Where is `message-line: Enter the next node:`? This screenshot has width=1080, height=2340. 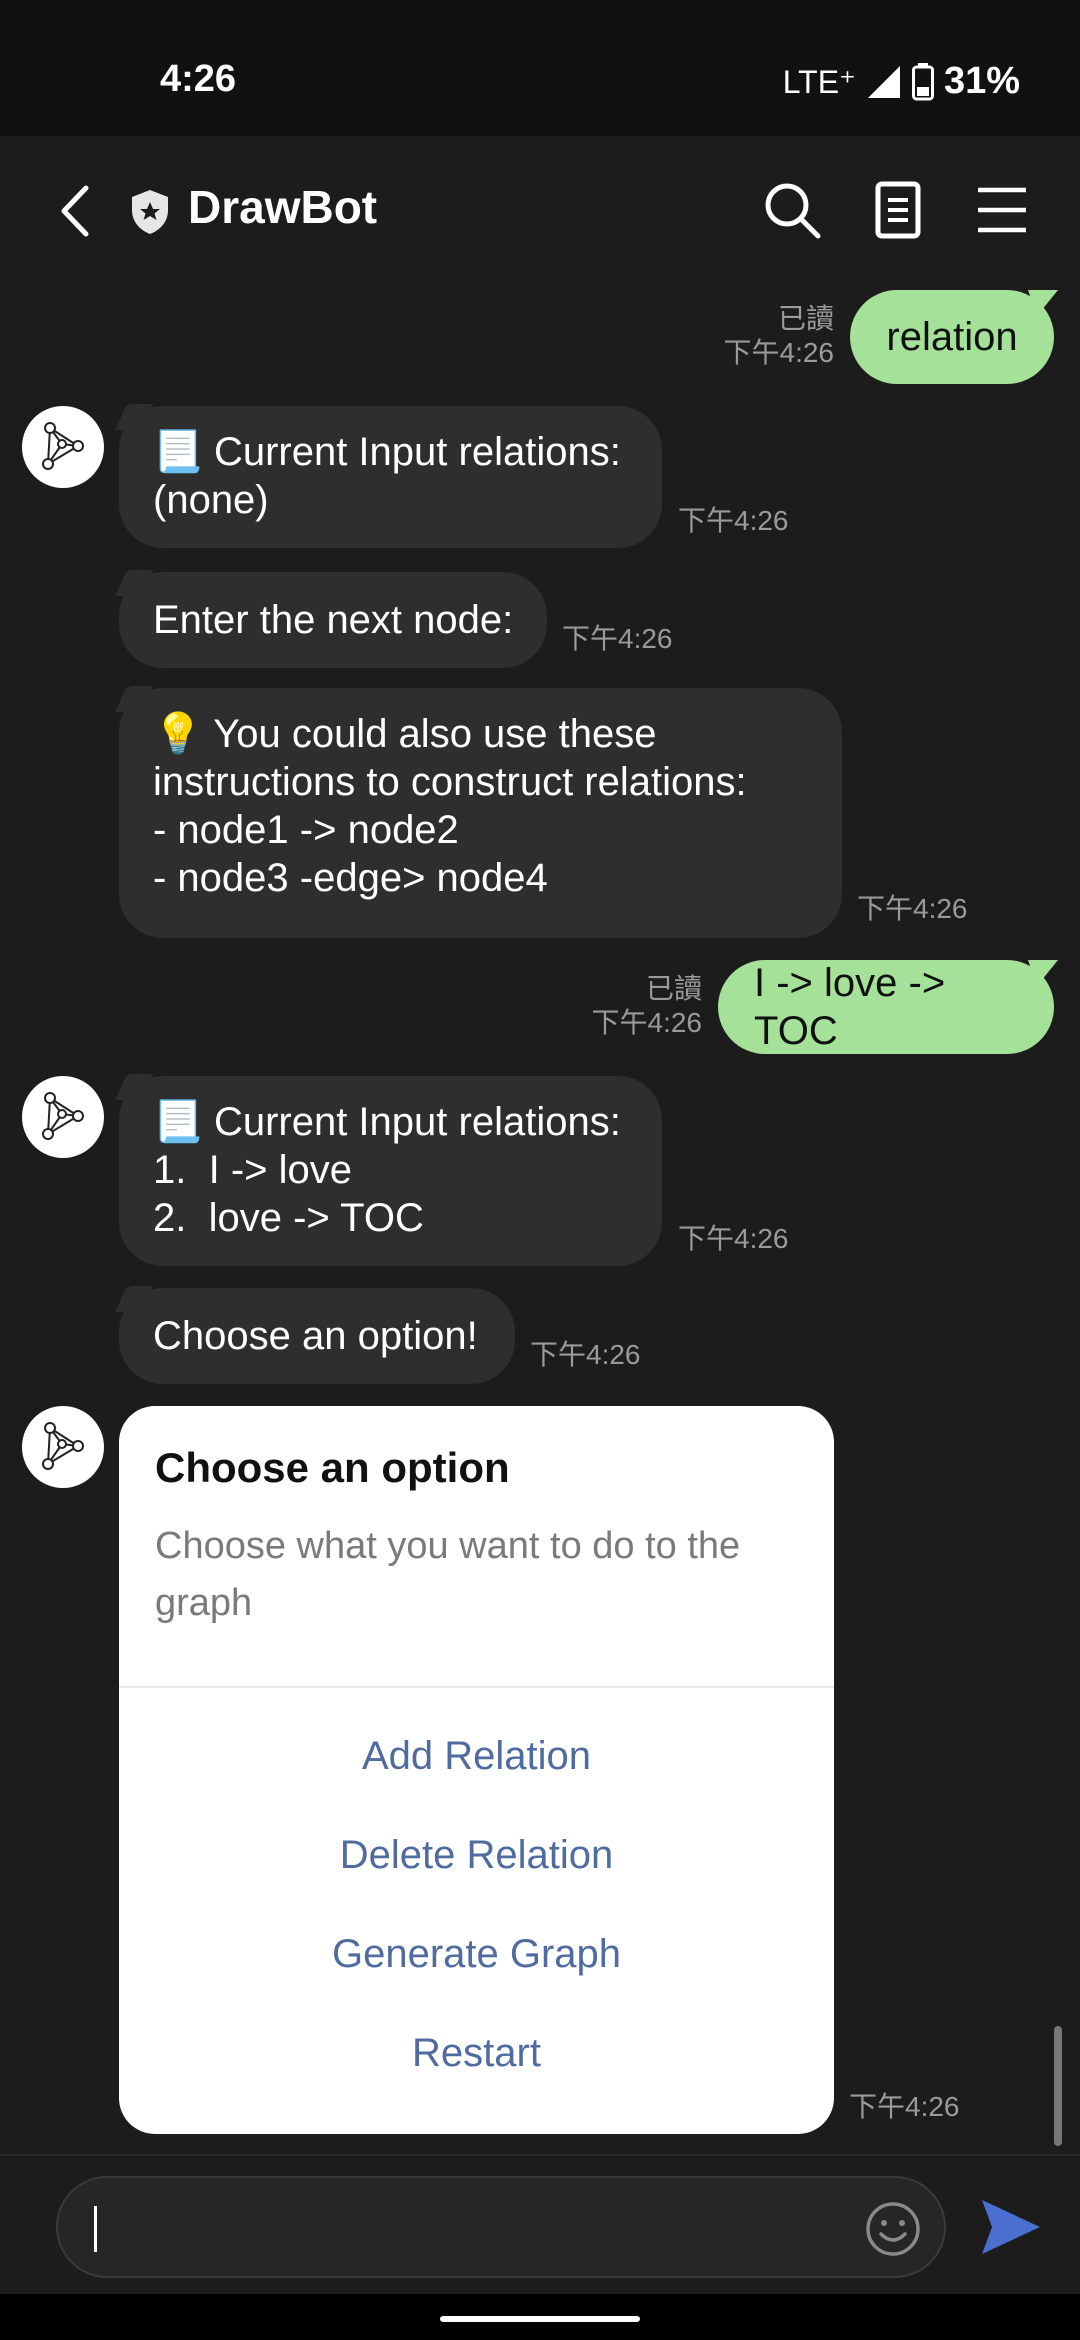 message-line: Enter the next node: is located at coordinates (333, 620).